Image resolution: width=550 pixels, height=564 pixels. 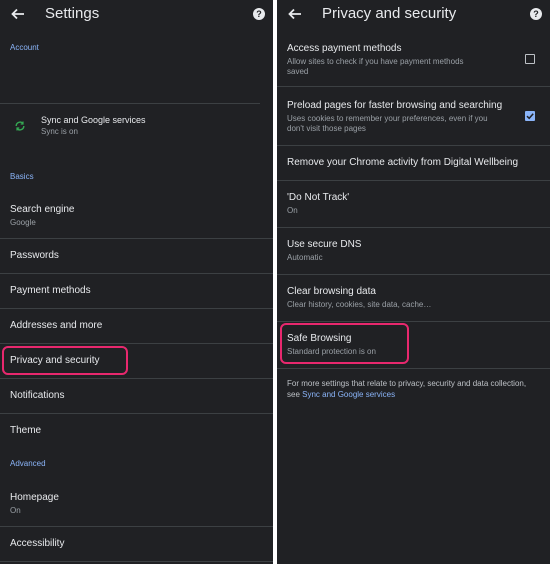 I want to click on privacy-app-bar: Privacy and security ?, so click(x=413, y=16).